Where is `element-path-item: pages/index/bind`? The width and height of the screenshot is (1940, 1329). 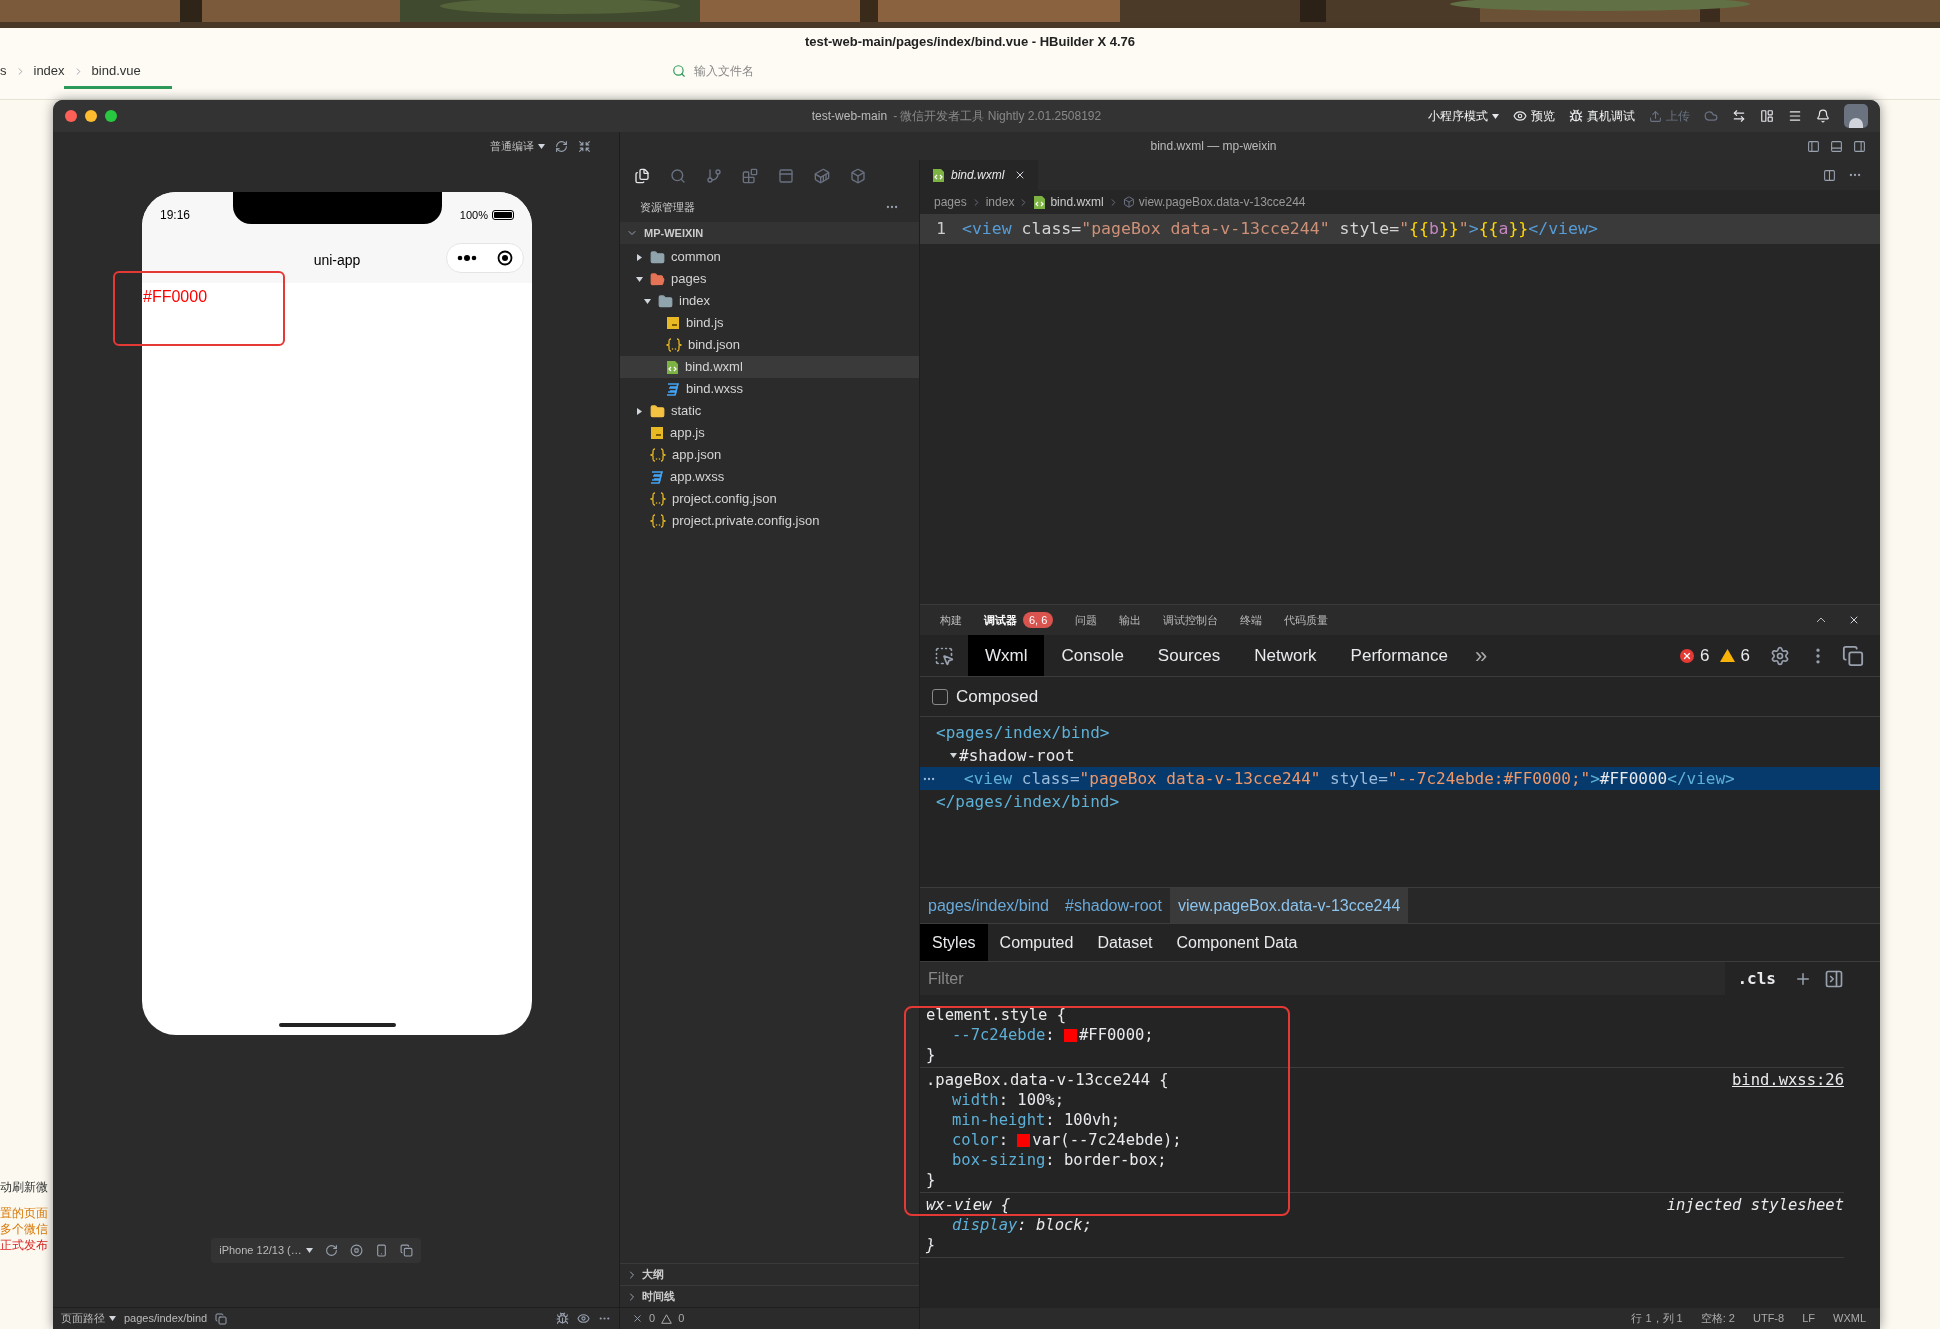
element-path-item: pages/index/bind is located at coordinates (988, 905).